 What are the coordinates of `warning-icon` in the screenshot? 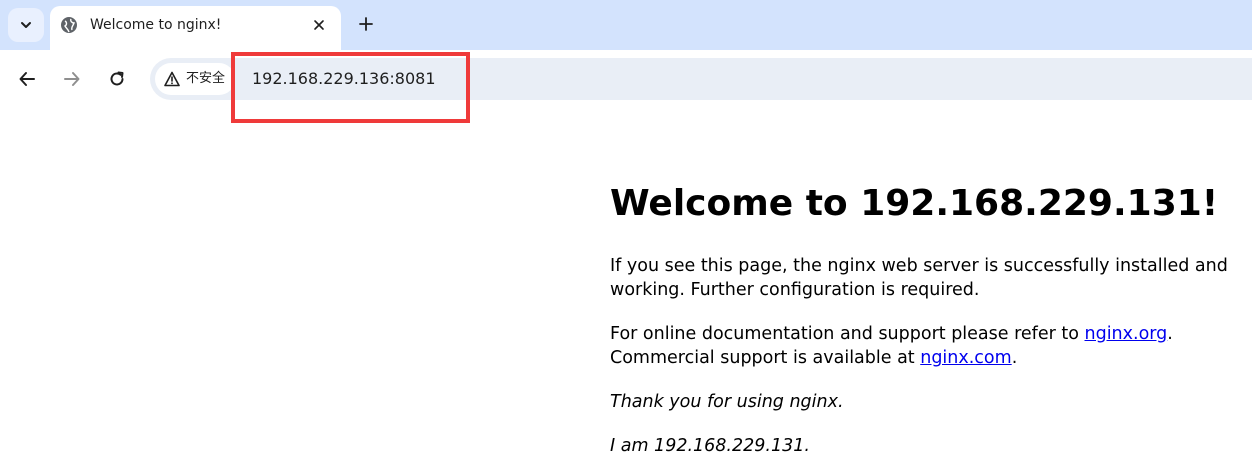 It's located at (172, 79).